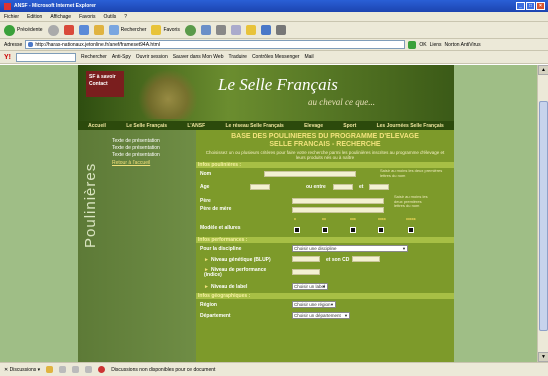  What do you see at coordinates (410, 126) in the screenshot?
I see `nav-journees: Les Journées Selle Français` at bounding box center [410, 126].